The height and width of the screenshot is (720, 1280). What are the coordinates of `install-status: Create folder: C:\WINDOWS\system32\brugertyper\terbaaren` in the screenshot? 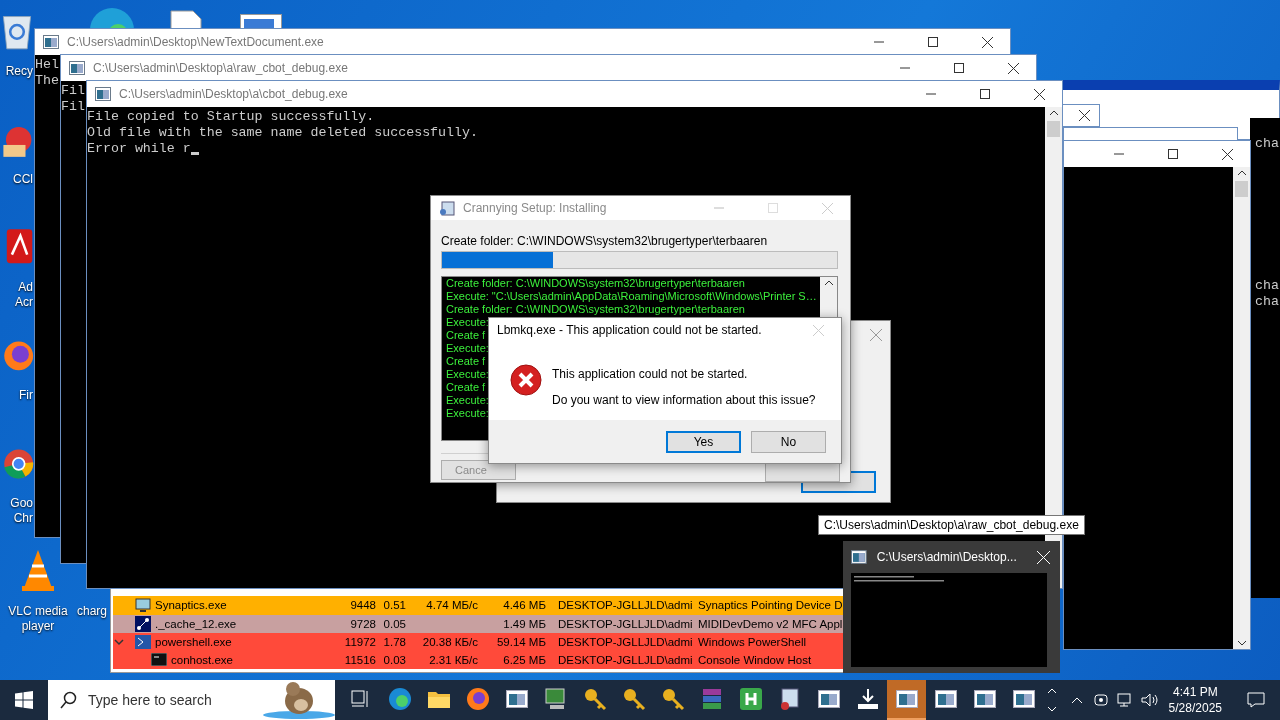 It's located at (605, 241).